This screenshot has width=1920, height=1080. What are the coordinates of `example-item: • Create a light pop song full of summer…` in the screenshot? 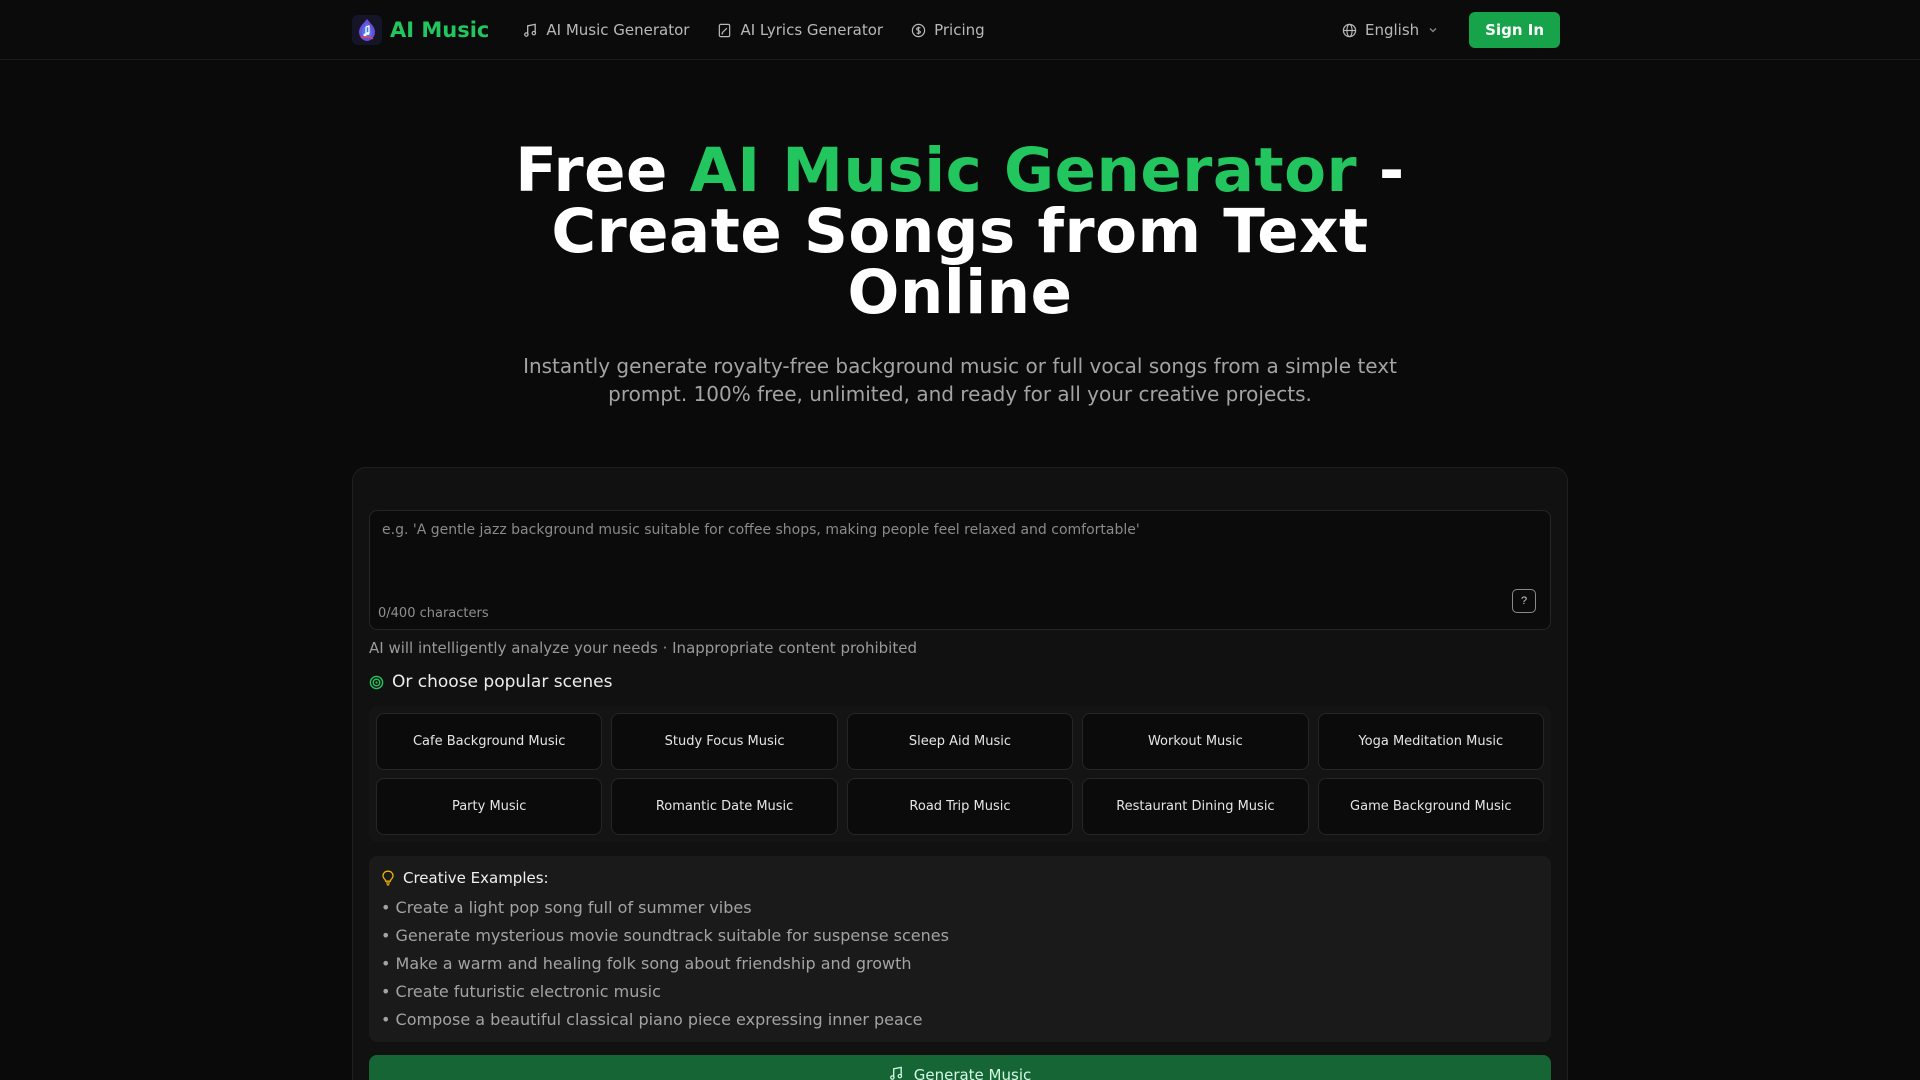 It's located at (960, 908).